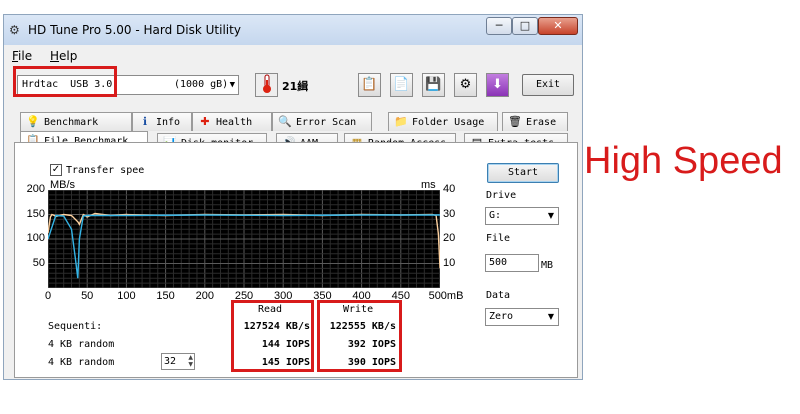  What do you see at coordinates (525, 26) in the screenshot?
I see `maximize-button: □` at bounding box center [525, 26].